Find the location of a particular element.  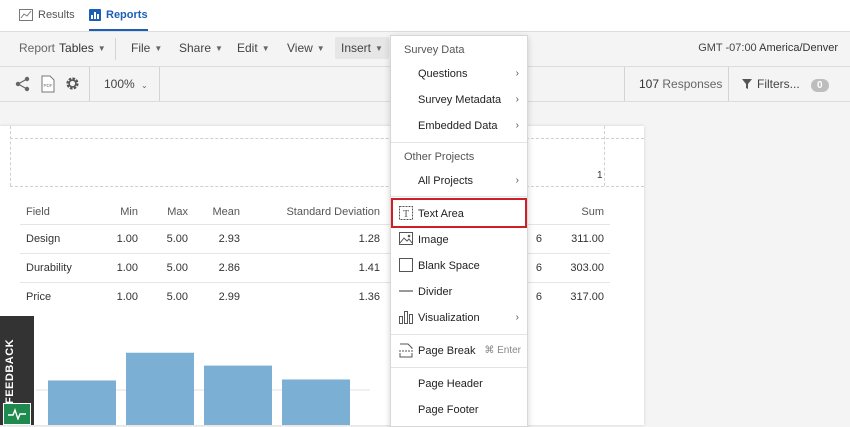

menu-item-image-label: Image is located at coordinates (433, 240).